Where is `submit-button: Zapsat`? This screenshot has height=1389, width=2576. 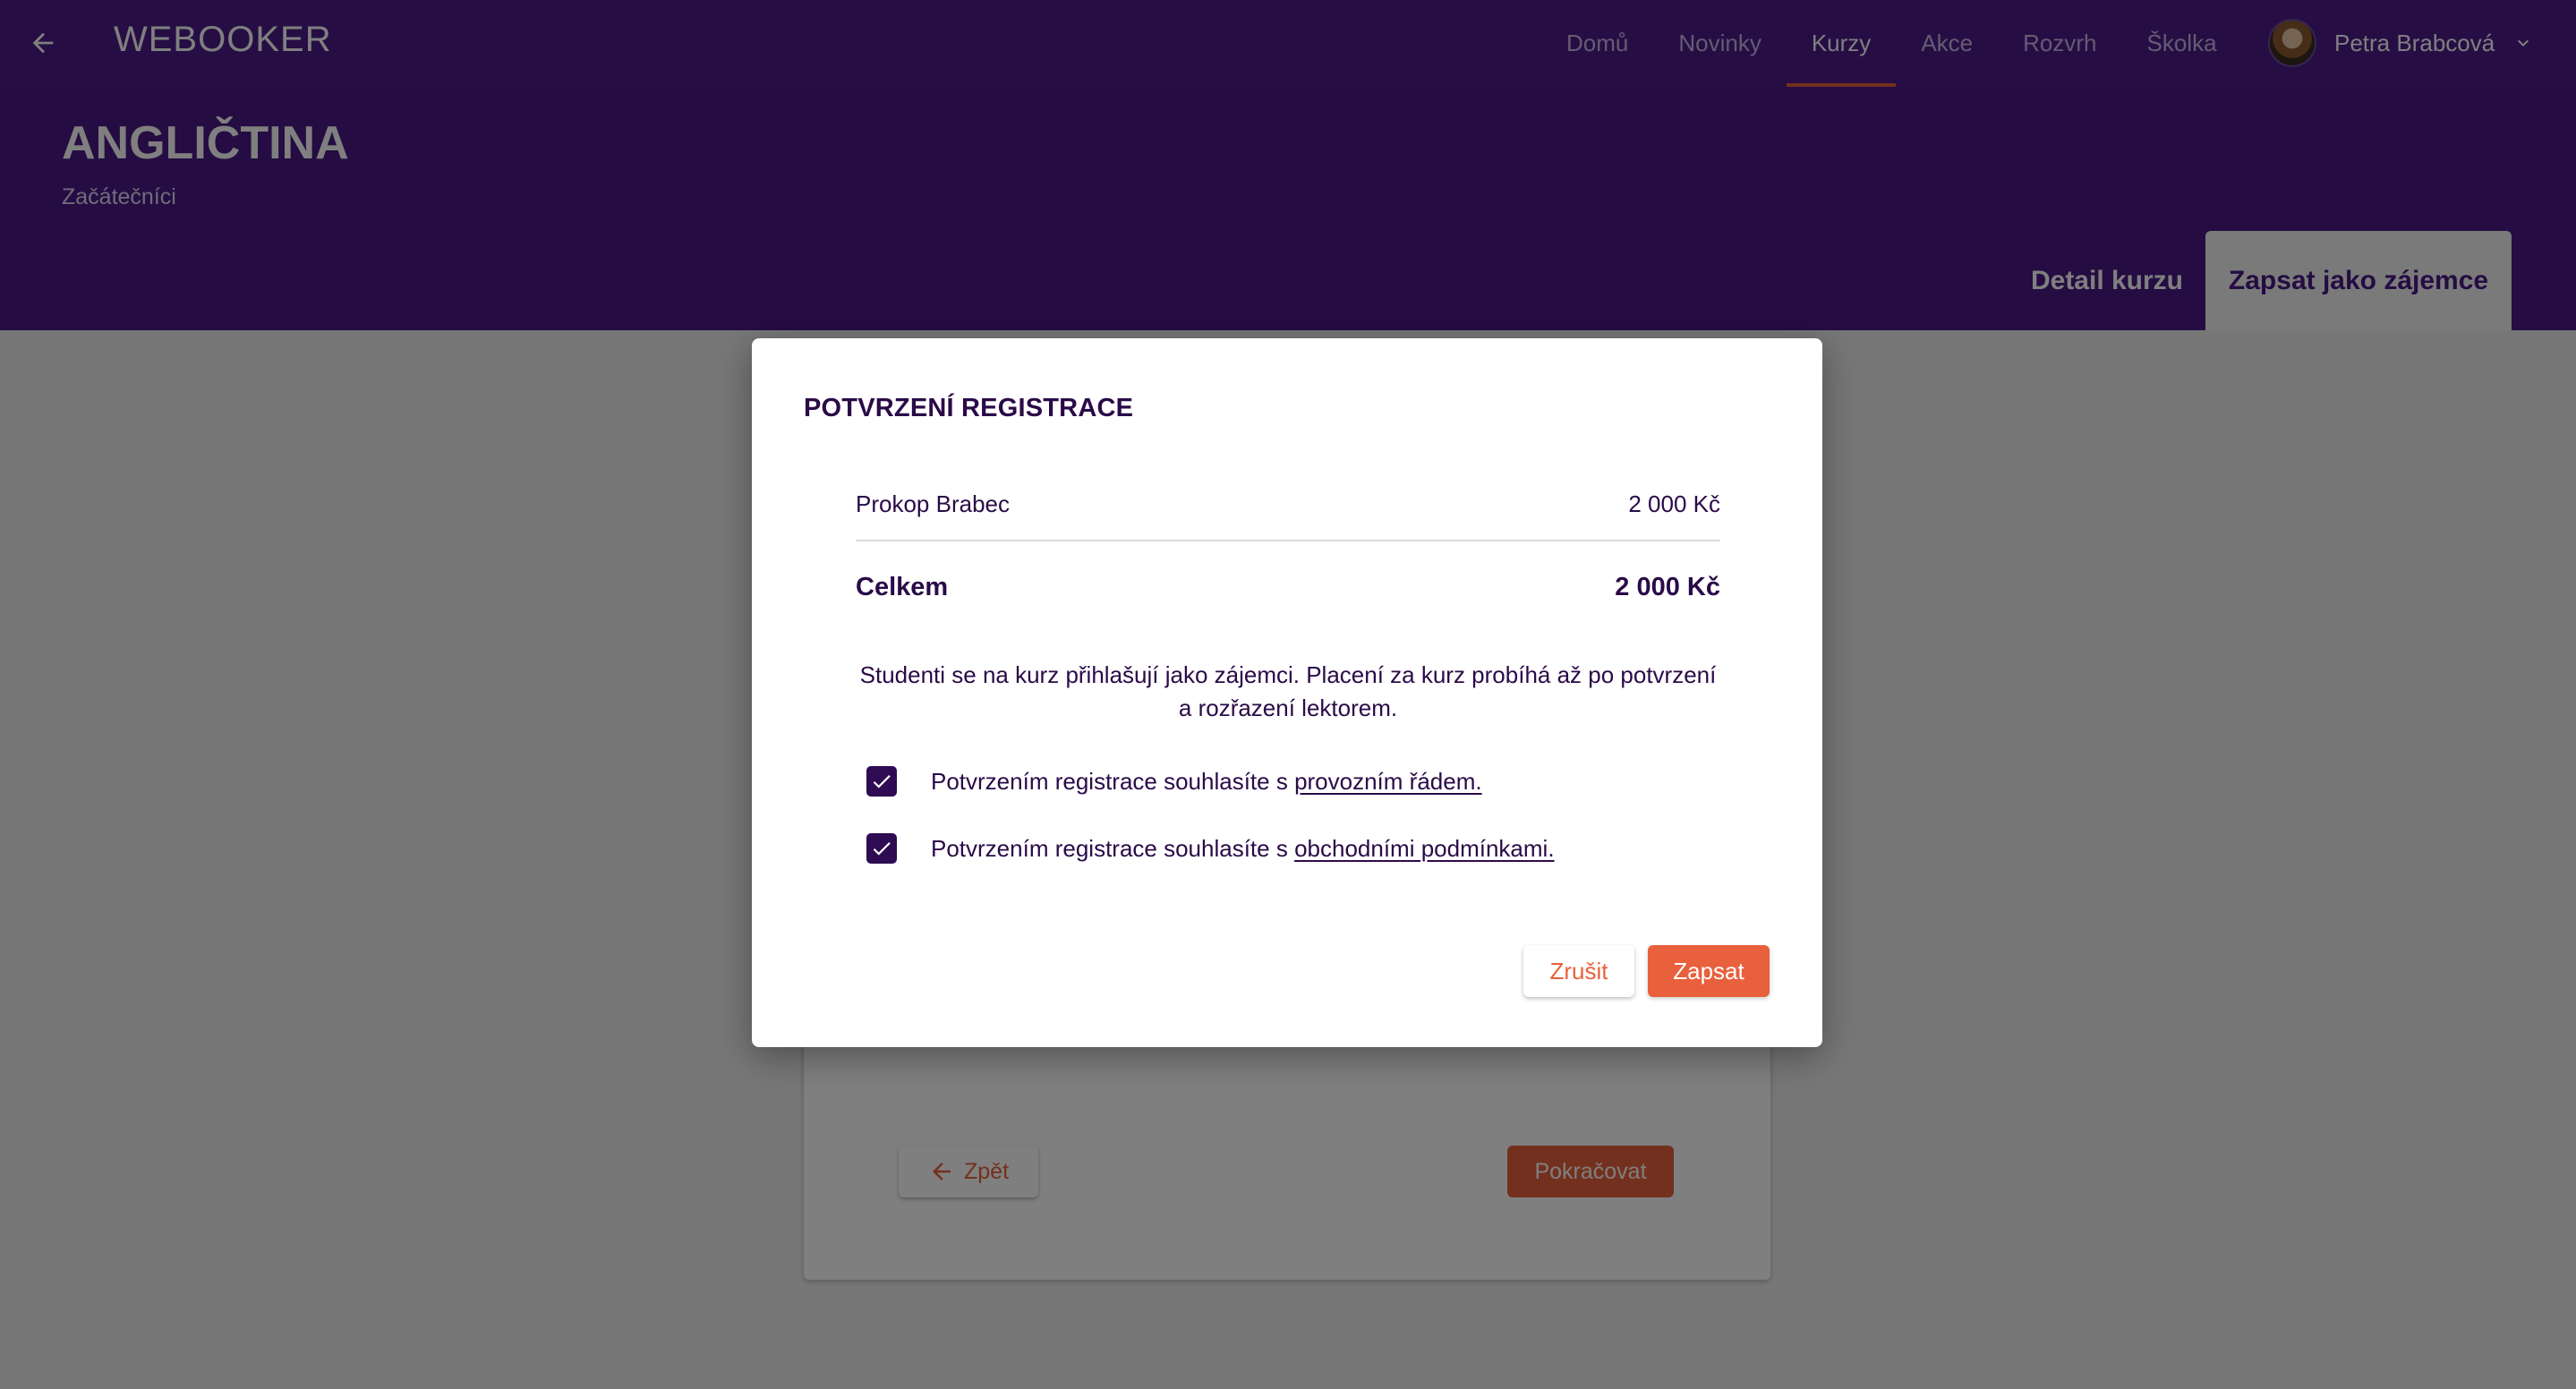
submit-button: Zapsat is located at coordinates (1709, 971).